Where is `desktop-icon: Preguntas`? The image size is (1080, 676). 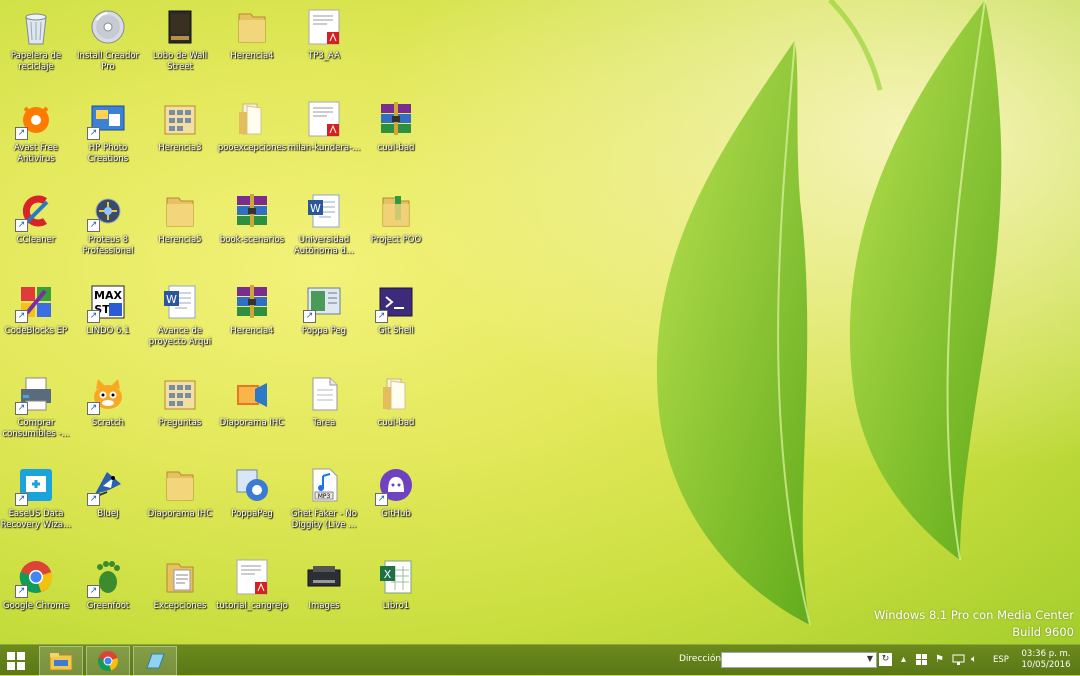
desktop-icon: Preguntas is located at coordinates (180, 413).